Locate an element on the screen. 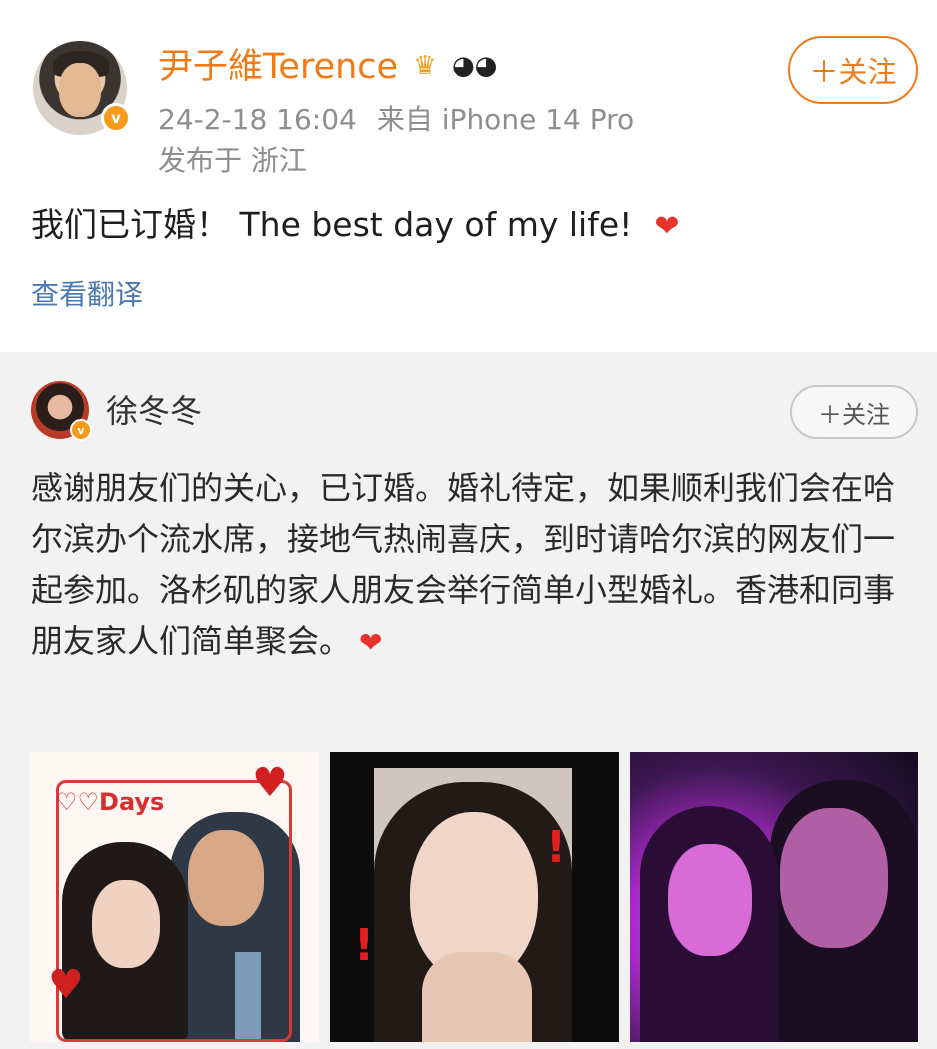 The image size is (937, 1049). repost-follow-button: ＋关注 is located at coordinates (854, 412).